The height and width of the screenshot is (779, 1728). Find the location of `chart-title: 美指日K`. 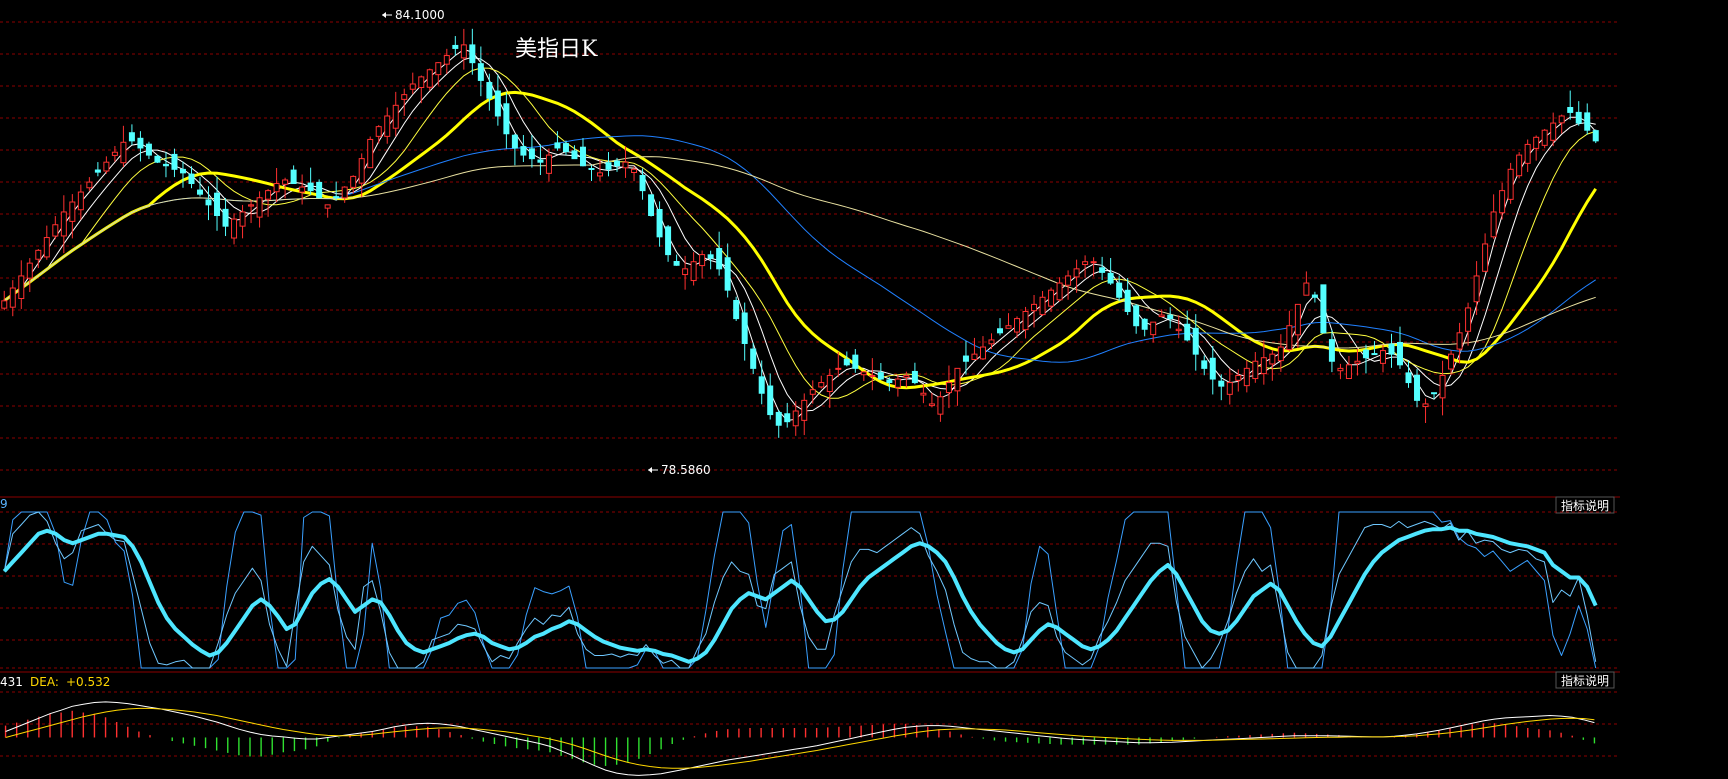

chart-title: 美指日K is located at coordinates (556, 49).